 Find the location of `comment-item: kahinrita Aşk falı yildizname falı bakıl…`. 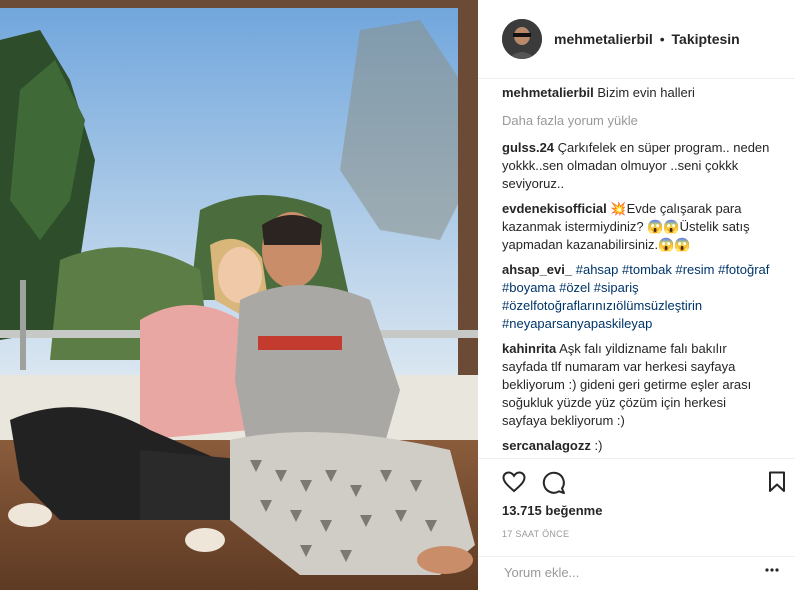

comment-item: kahinrita Aşk falı yildizname falı bakıl… is located at coordinates (637, 385).